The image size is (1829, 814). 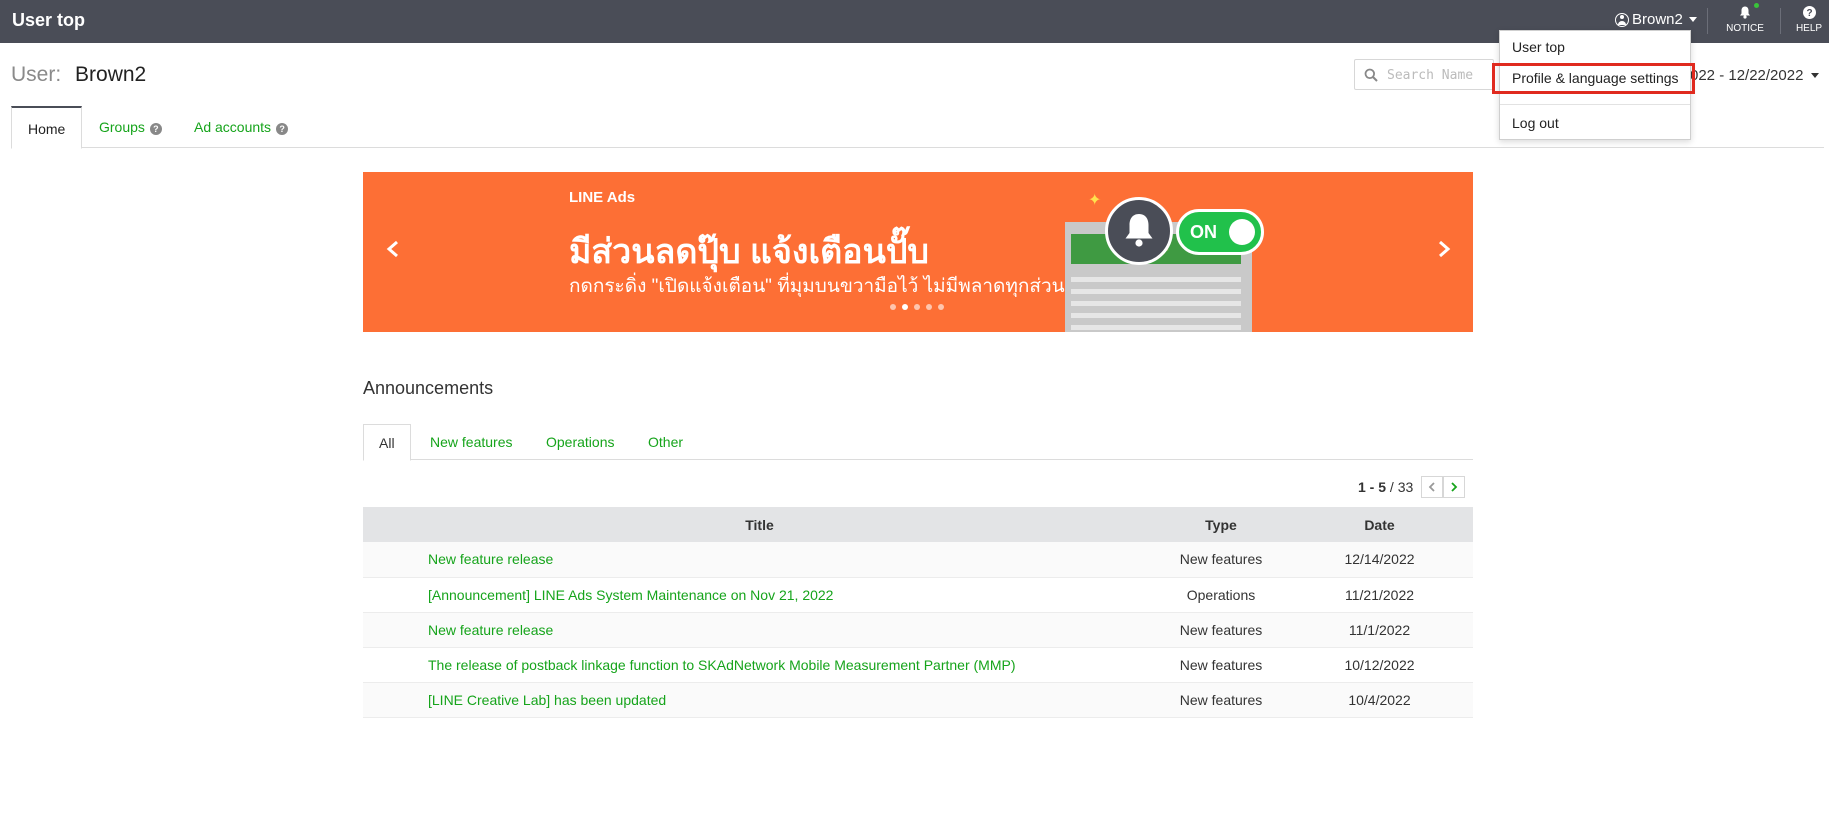 What do you see at coordinates (1221, 524) in the screenshot?
I see `column-header-type: Type` at bounding box center [1221, 524].